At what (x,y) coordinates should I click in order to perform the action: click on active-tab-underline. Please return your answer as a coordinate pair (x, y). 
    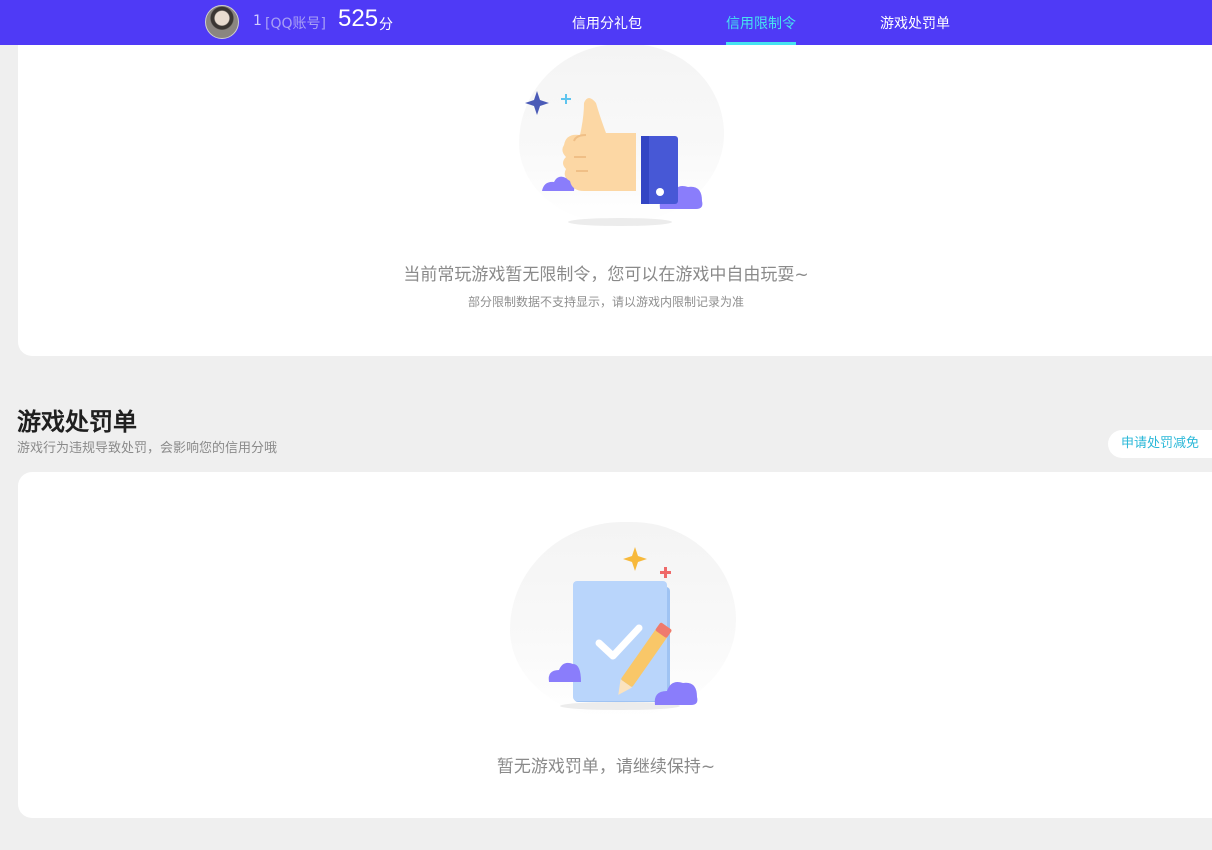
    Looking at the image, I should click on (761, 43).